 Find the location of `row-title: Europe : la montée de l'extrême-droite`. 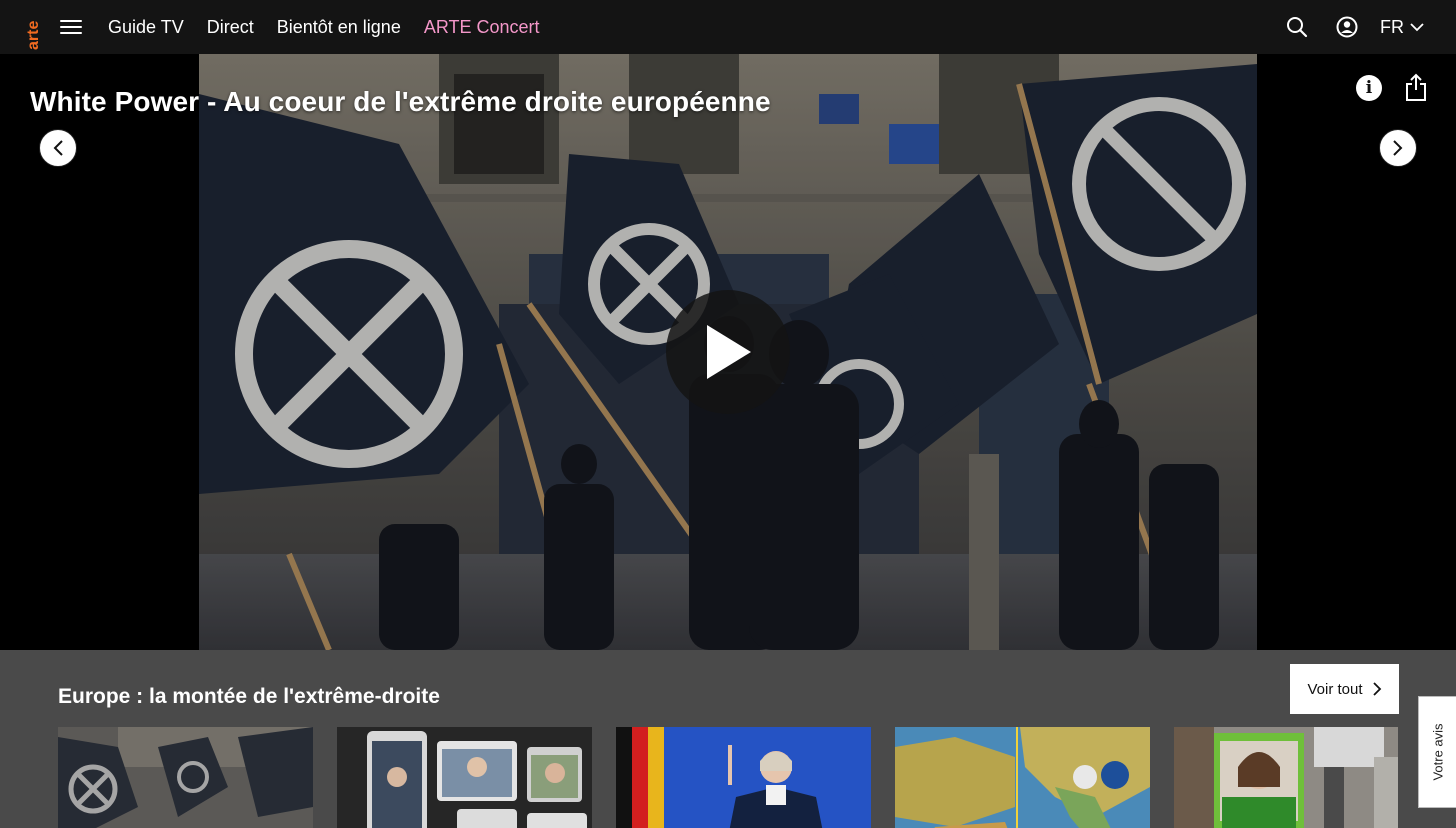

row-title: Europe : la montée de l'extrême-droite is located at coordinates (249, 696).